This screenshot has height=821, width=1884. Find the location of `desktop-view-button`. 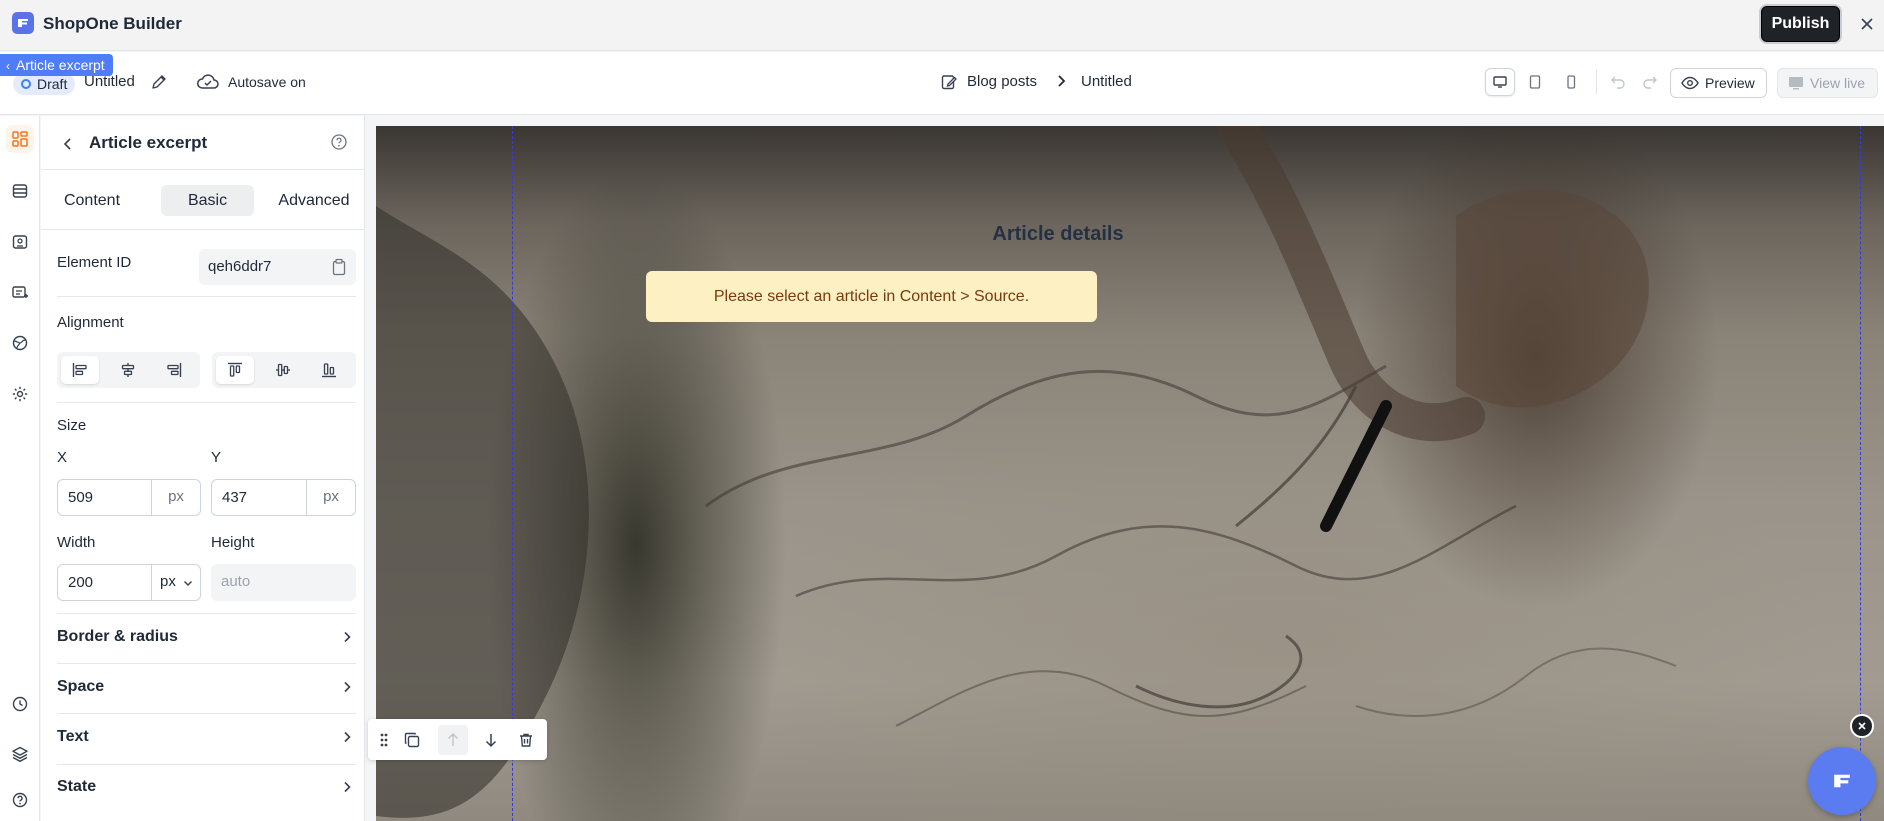

desktop-view-button is located at coordinates (1500, 82).